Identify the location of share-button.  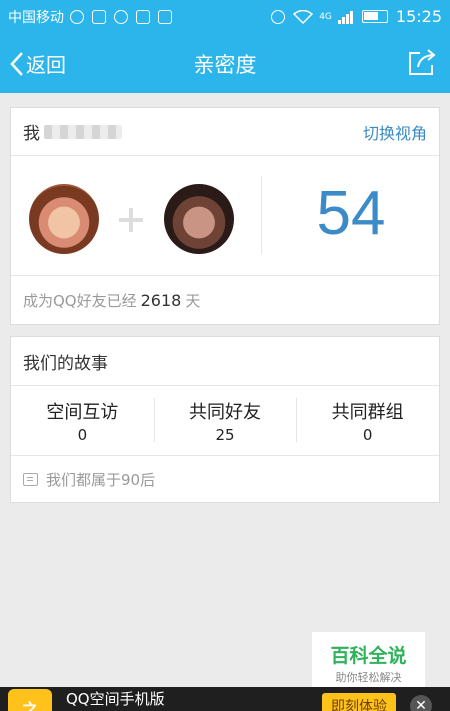
(422, 64).